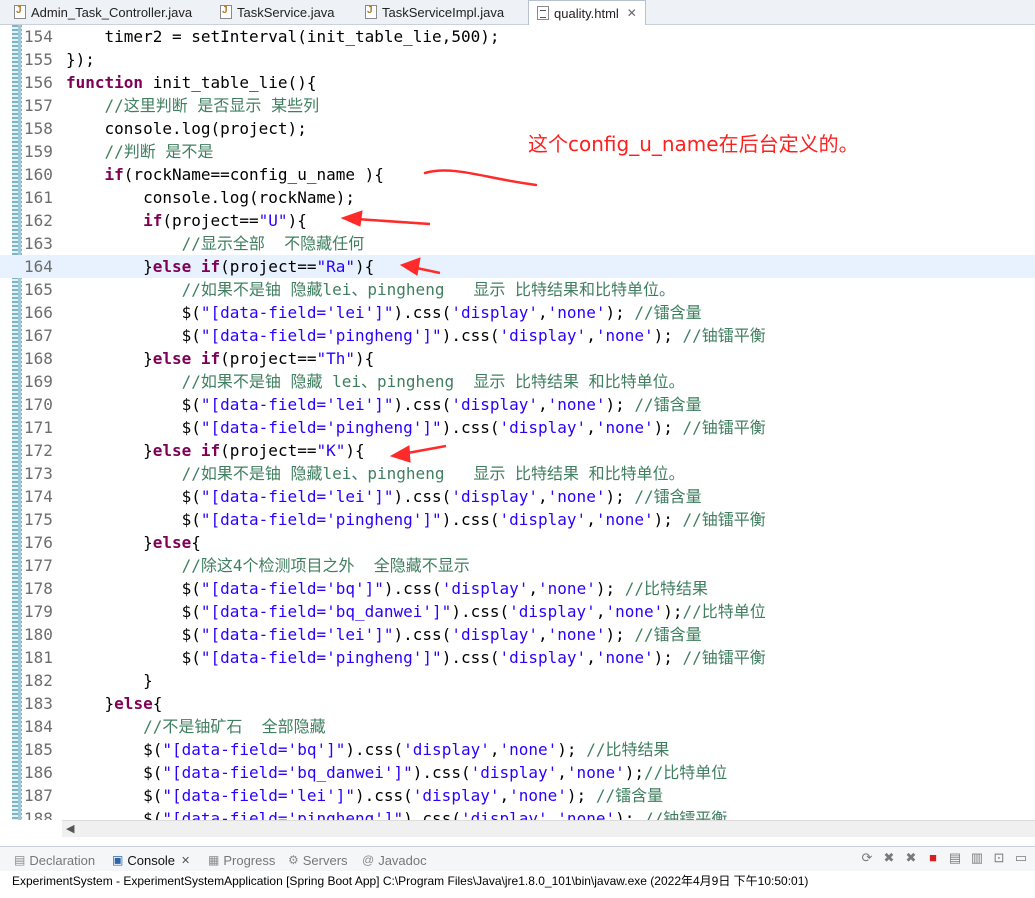  Describe the element at coordinates (955, 858) in the screenshot. I see `clear-console-icon: ▤` at that location.